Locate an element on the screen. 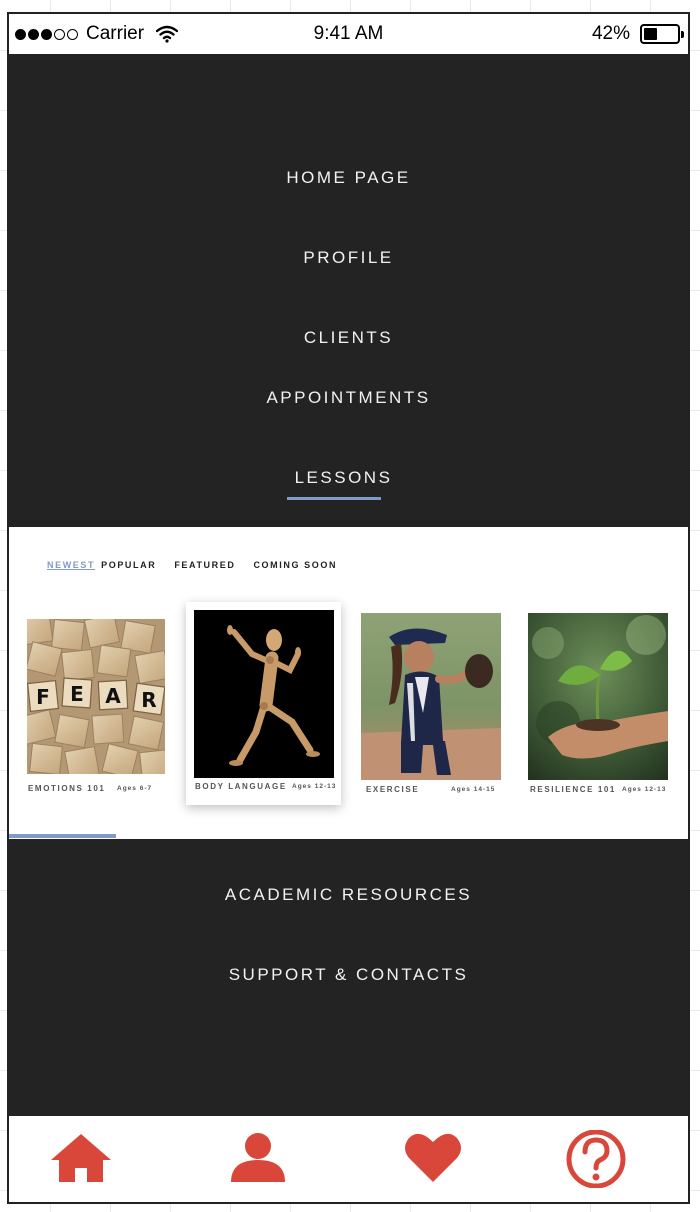 The height and width of the screenshot is (1212, 700). menu-item-academic-resources: ACADEMIC RESOURCES is located at coordinates (348, 895).